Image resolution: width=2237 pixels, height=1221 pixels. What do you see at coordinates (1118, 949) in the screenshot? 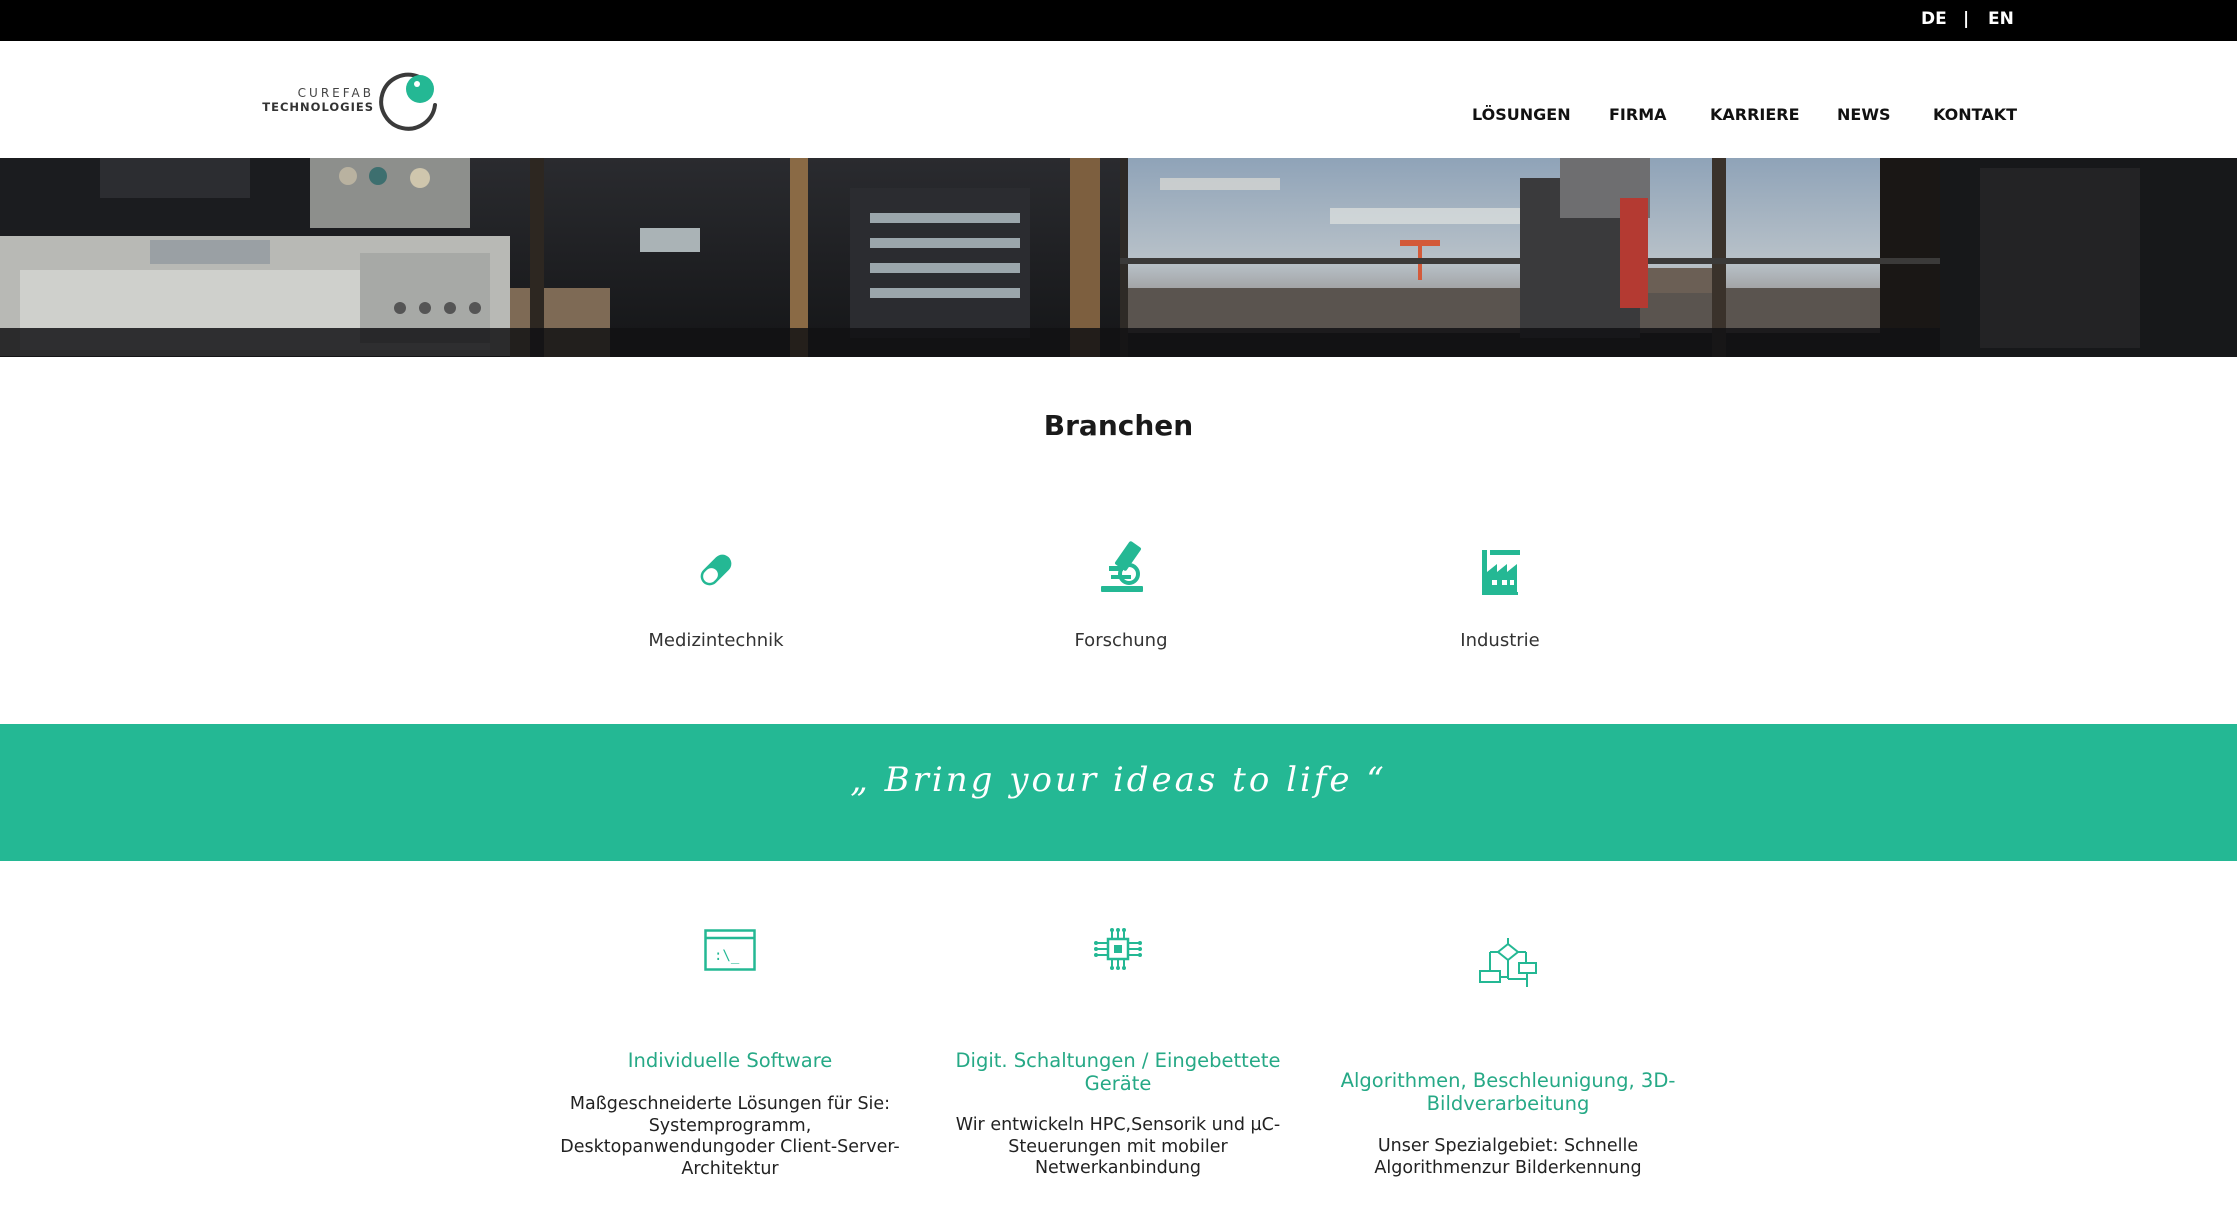
I see `chip-icon` at bounding box center [1118, 949].